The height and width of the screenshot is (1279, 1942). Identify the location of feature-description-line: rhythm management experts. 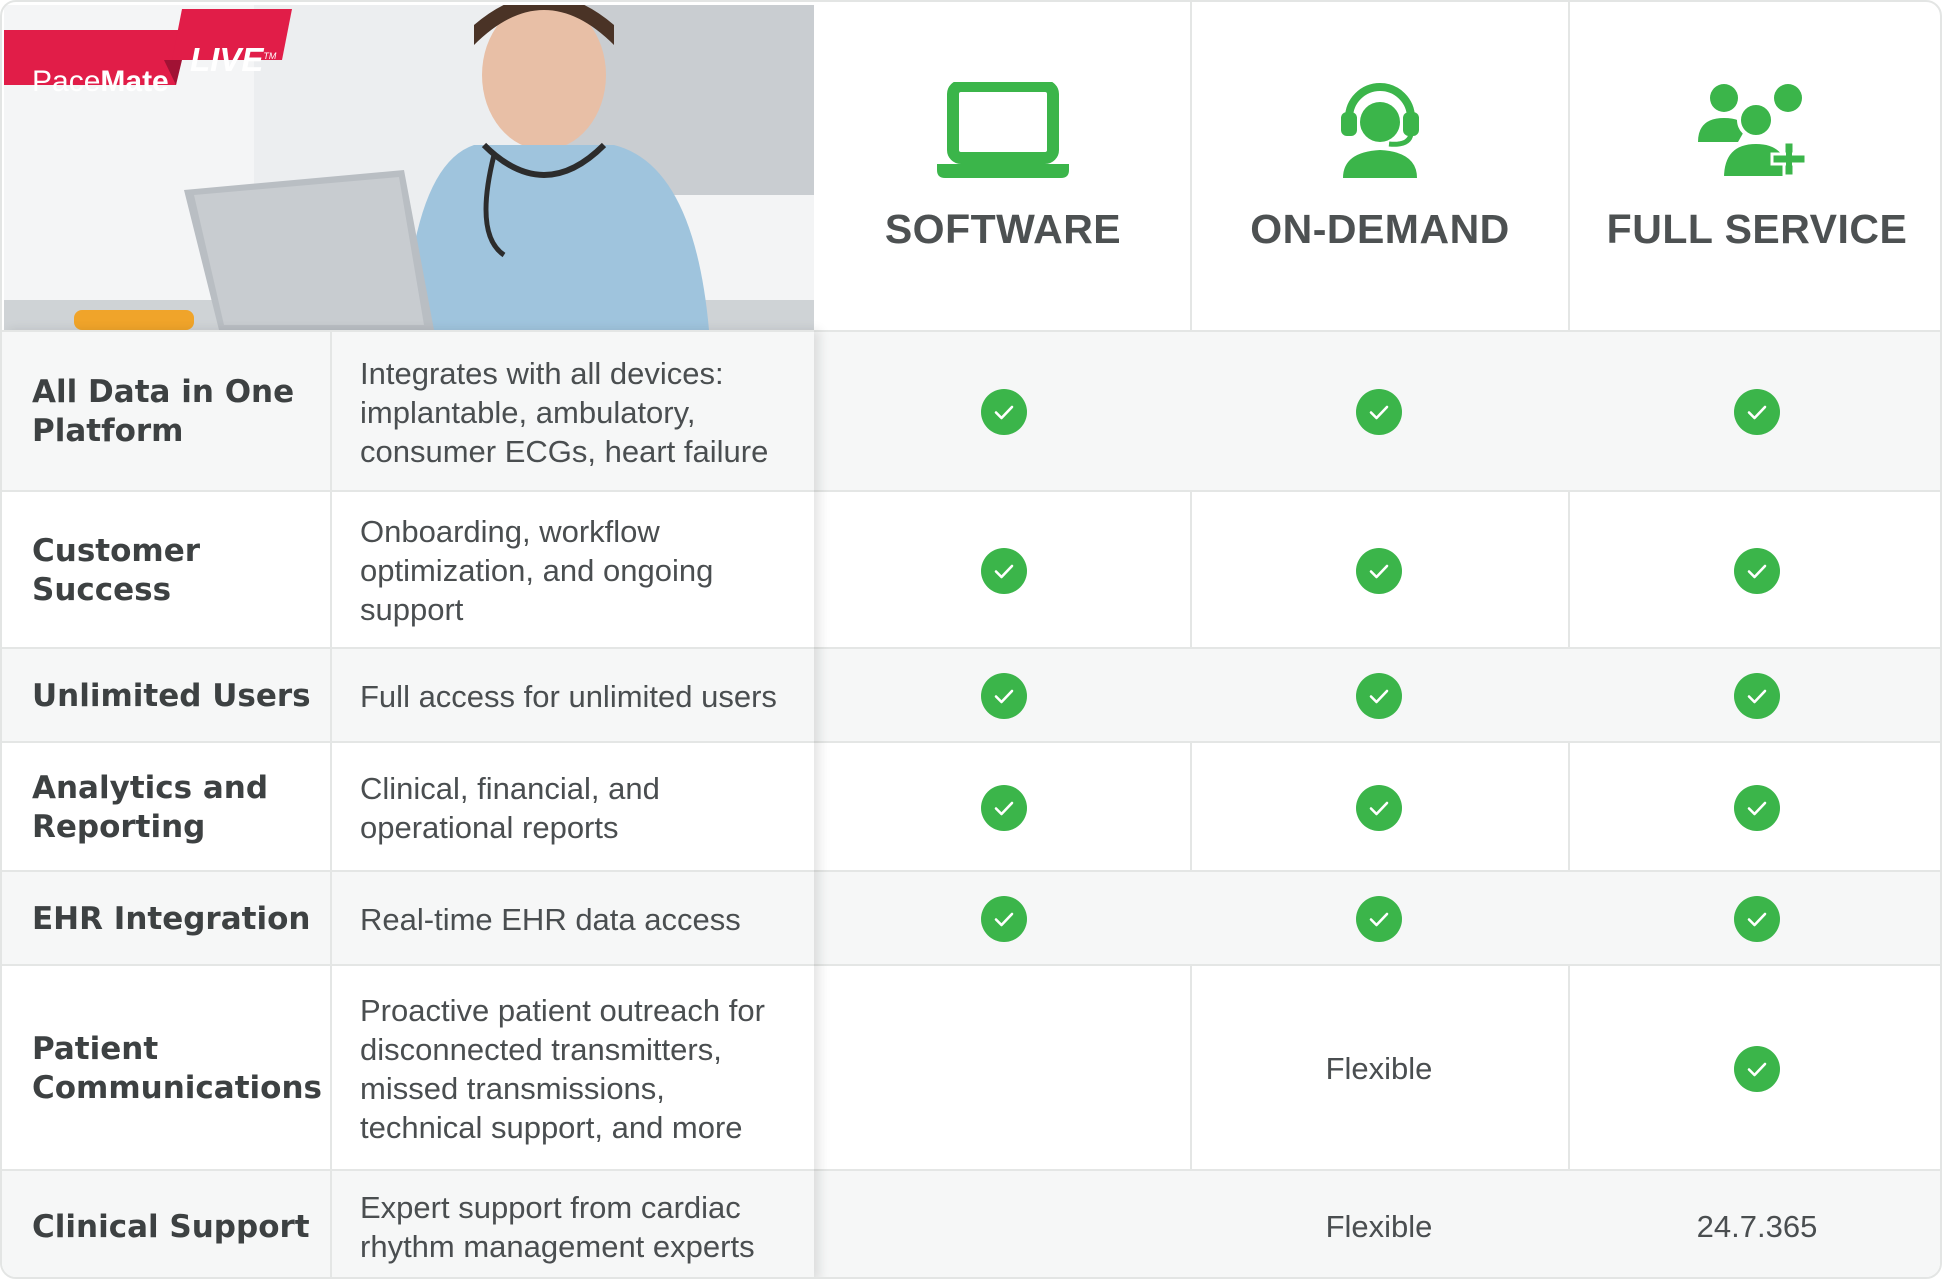
(557, 1246).